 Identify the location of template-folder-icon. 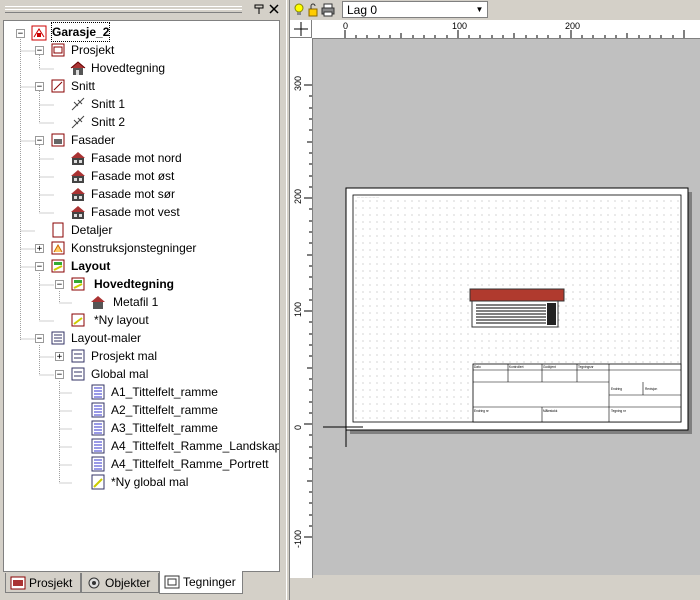
(78, 356).